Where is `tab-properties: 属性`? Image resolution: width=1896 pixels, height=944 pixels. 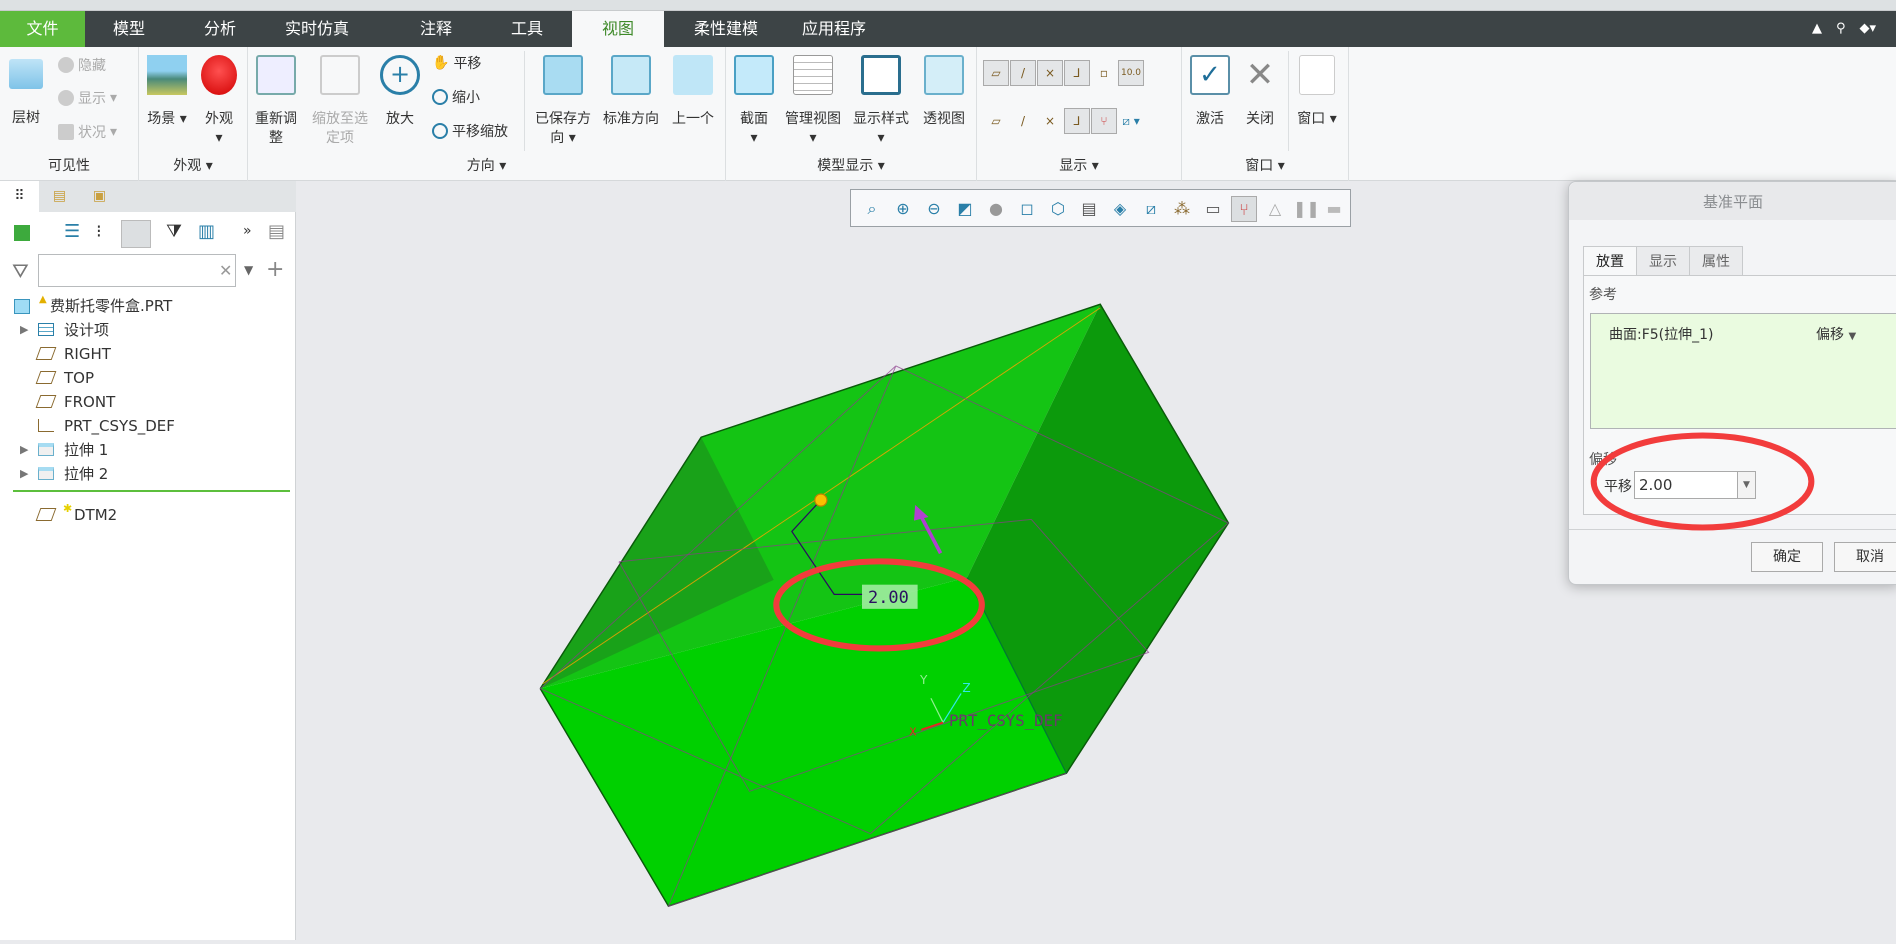
tab-properties: 属性 is located at coordinates (1716, 261).